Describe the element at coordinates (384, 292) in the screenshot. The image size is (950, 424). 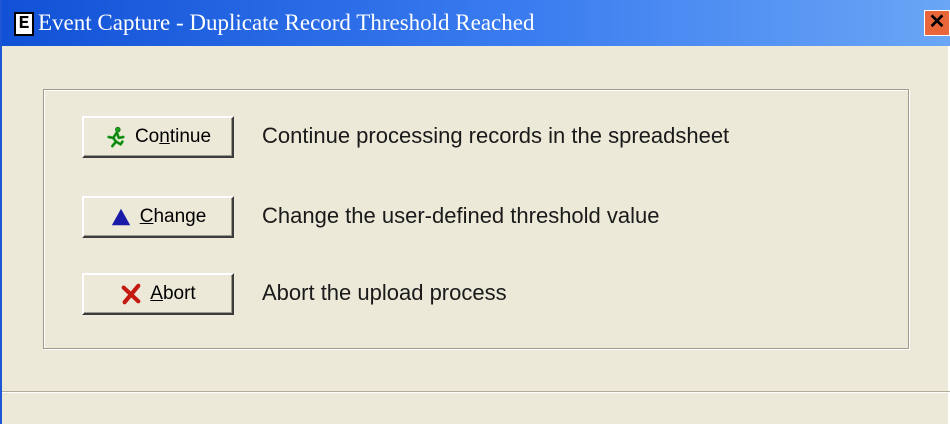
I see `abort-description: Abort the upload process` at that location.